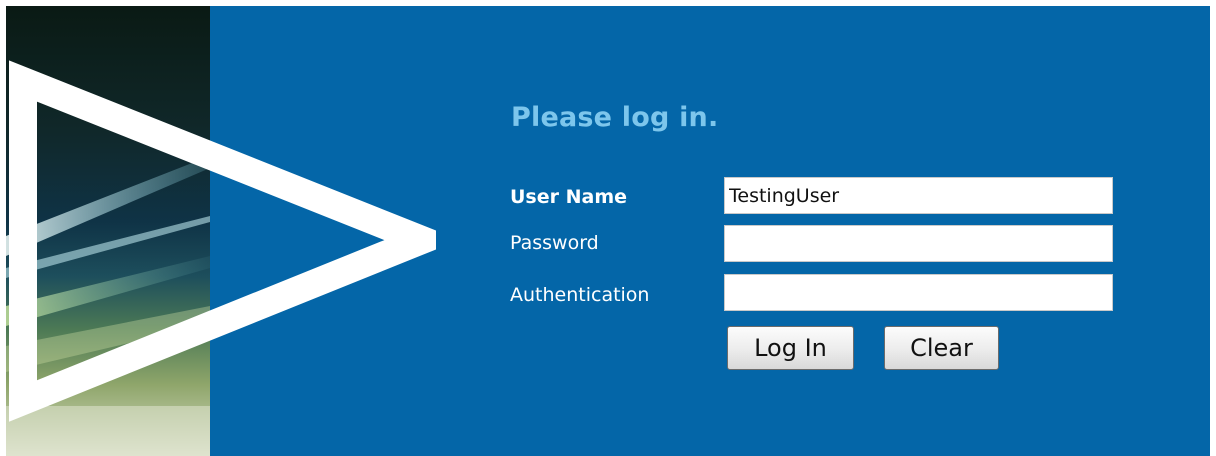  What do you see at coordinates (569, 197) in the screenshot?
I see `username-label: User Name` at bounding box center [569, 197].